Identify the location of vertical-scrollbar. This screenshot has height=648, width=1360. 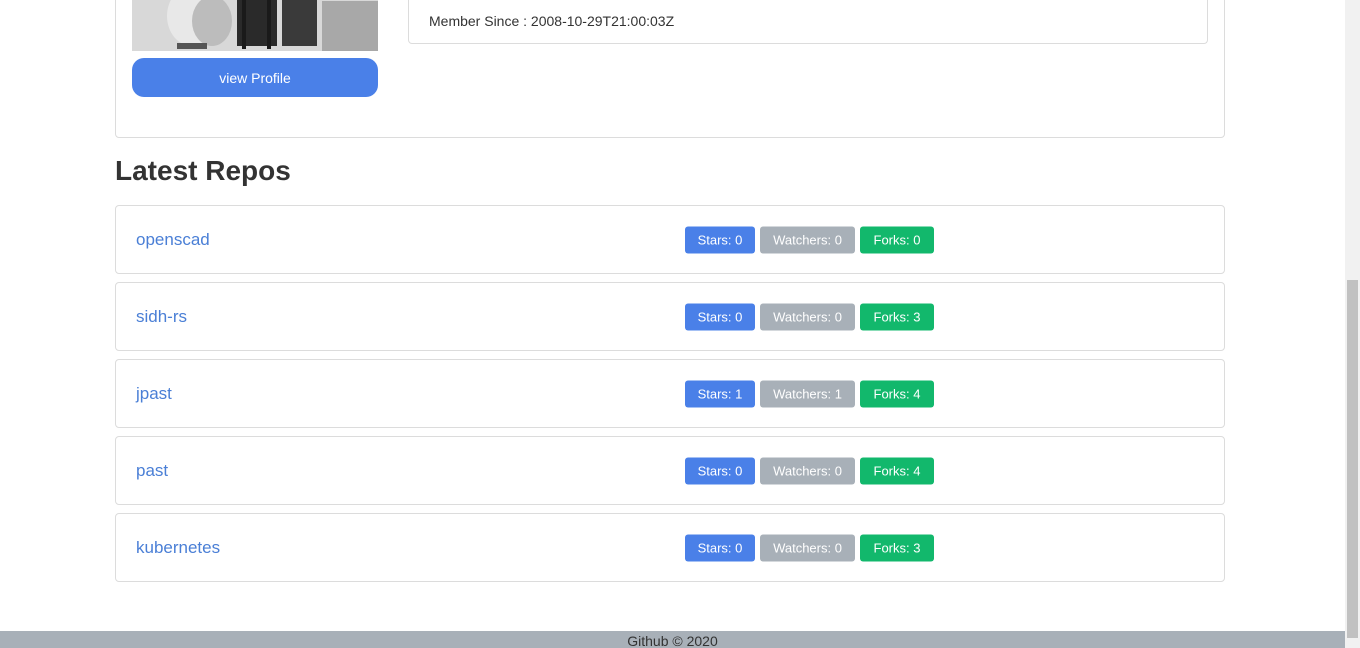
(1352, 324).